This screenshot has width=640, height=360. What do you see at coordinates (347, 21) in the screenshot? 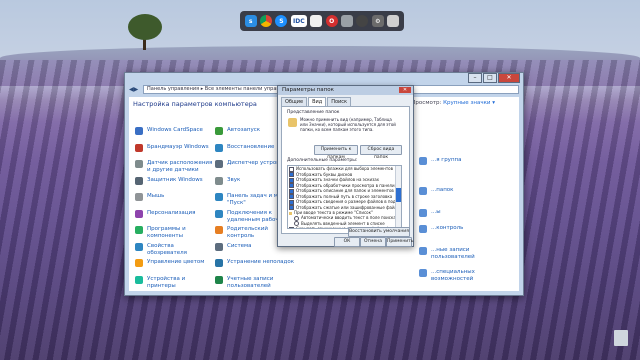
I see `settings-icon` at bounding box center [347, 21].